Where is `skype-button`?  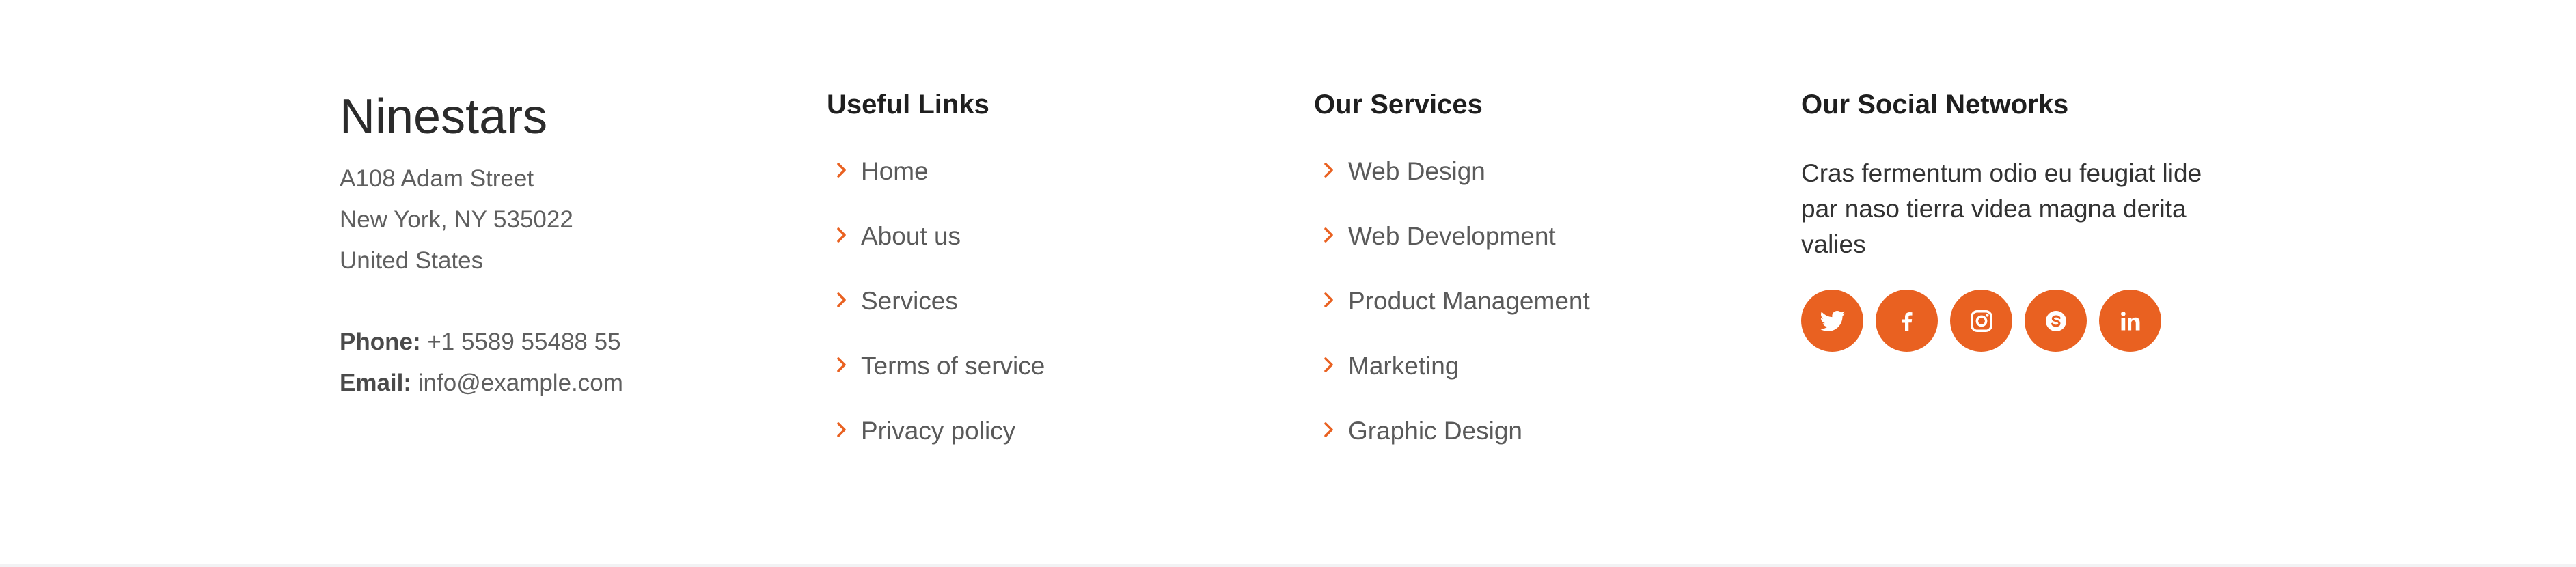
skype-button is located at coordinates (2056, 321).